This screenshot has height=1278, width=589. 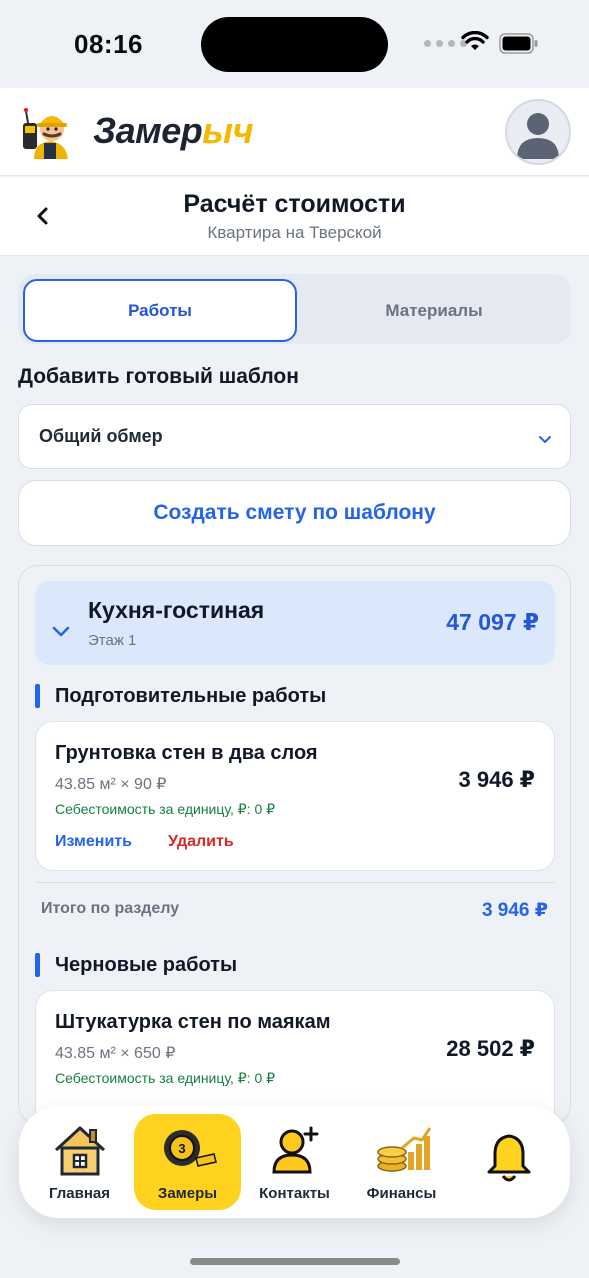 I want to click on work-item-qty: 43.85 м² × 90 ₽, so click(x=111, y=784).